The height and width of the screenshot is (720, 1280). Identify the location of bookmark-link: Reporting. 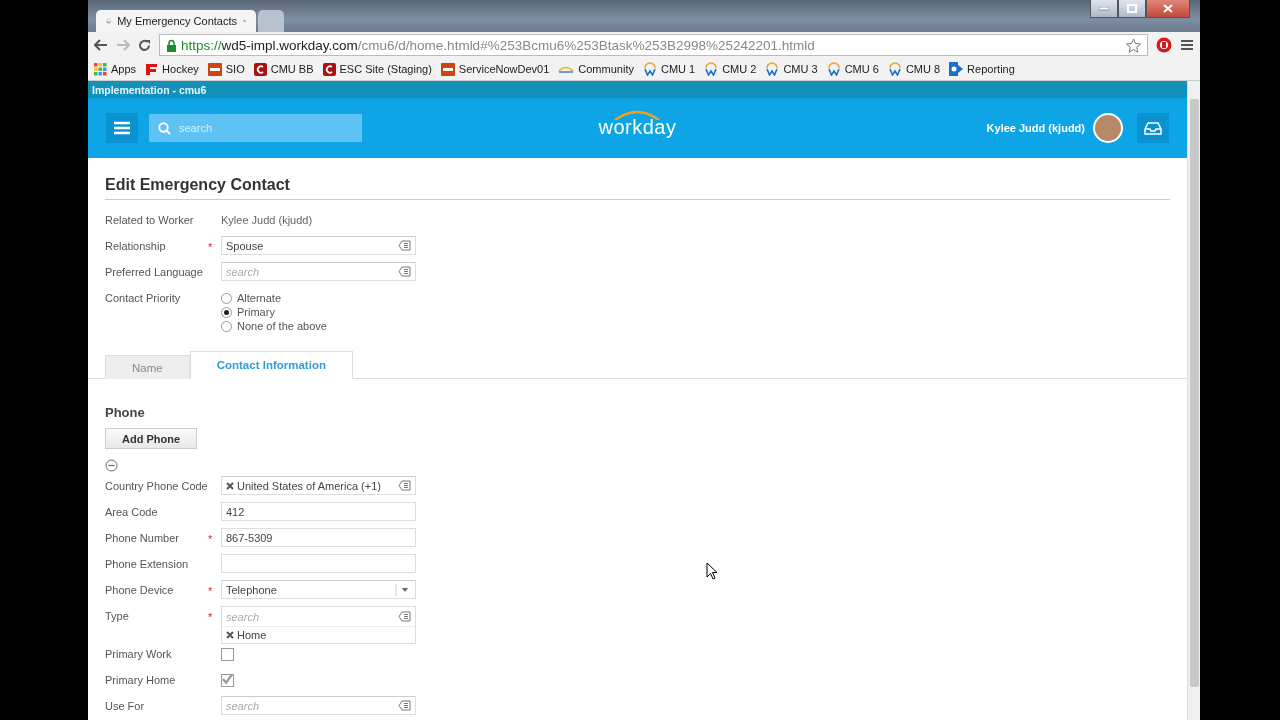
(982, 69).